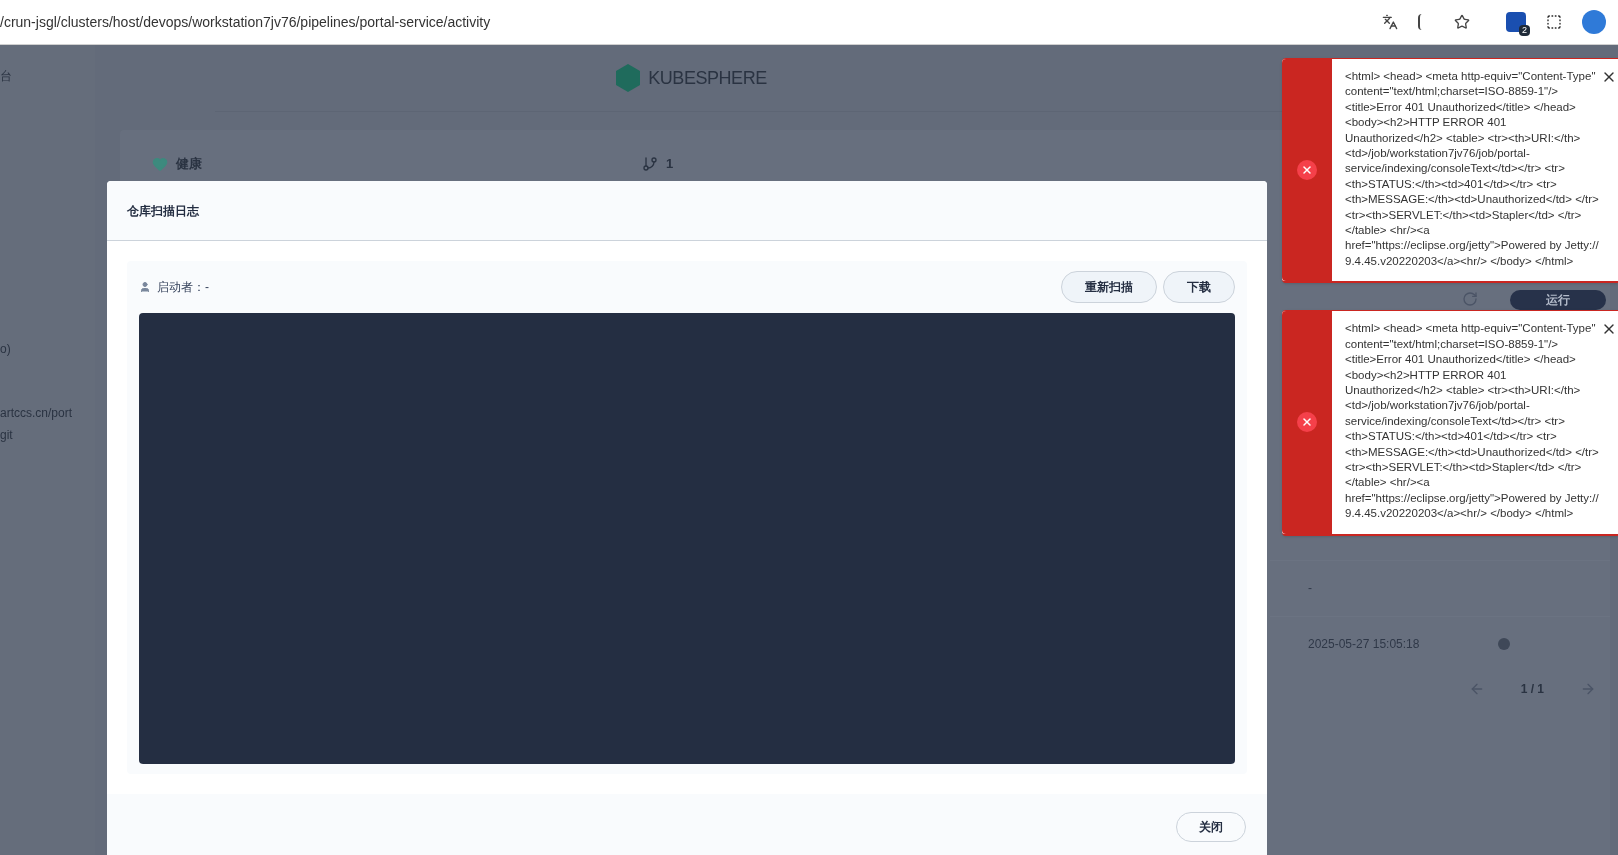 The height and width of the screenshot is (855, 1618). I want to click on status-icon, so click(1504, 644).